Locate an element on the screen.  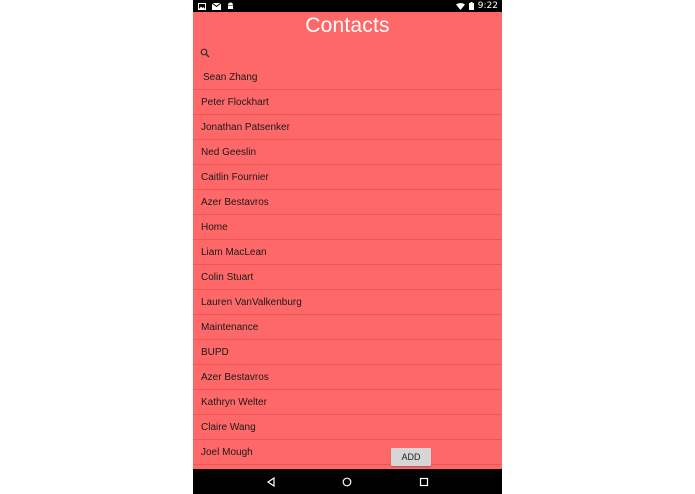
contact-item: Kathryn Welter is located at coordinates (347, 402).